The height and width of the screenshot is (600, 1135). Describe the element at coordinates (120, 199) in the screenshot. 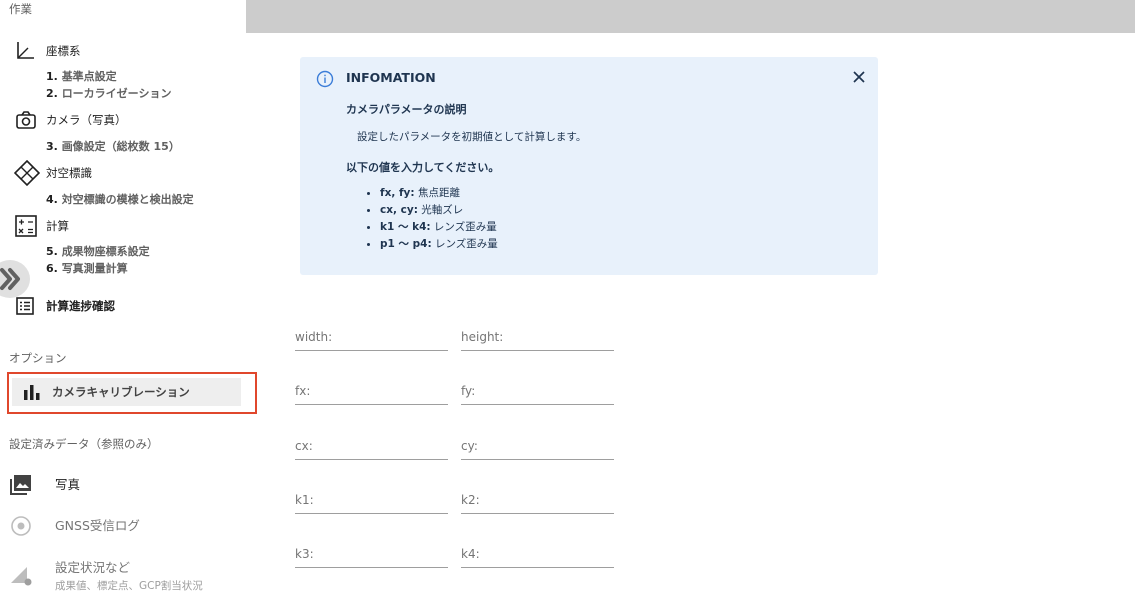

I see `sidebar-item-target-pattern: 4. 対空標識の模様と検出設定` at that location.